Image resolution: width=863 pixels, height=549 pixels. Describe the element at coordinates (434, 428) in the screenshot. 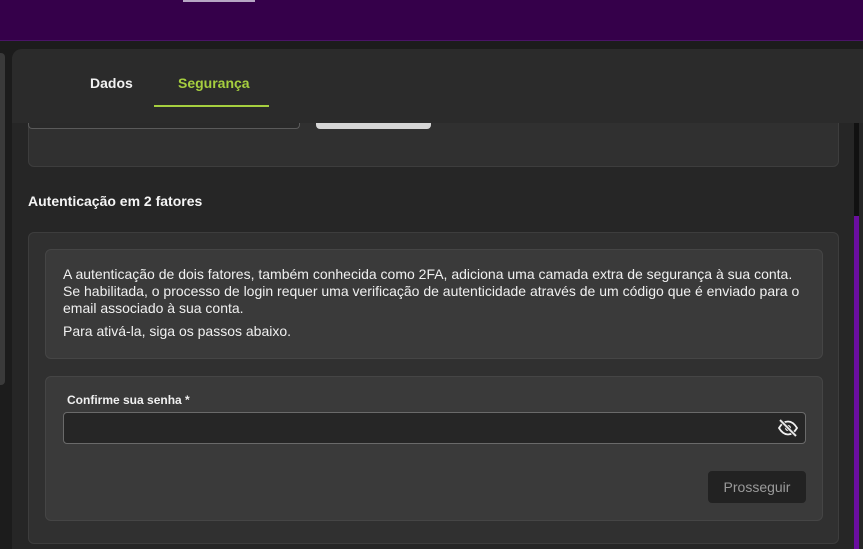

I see `password-field` at that location.